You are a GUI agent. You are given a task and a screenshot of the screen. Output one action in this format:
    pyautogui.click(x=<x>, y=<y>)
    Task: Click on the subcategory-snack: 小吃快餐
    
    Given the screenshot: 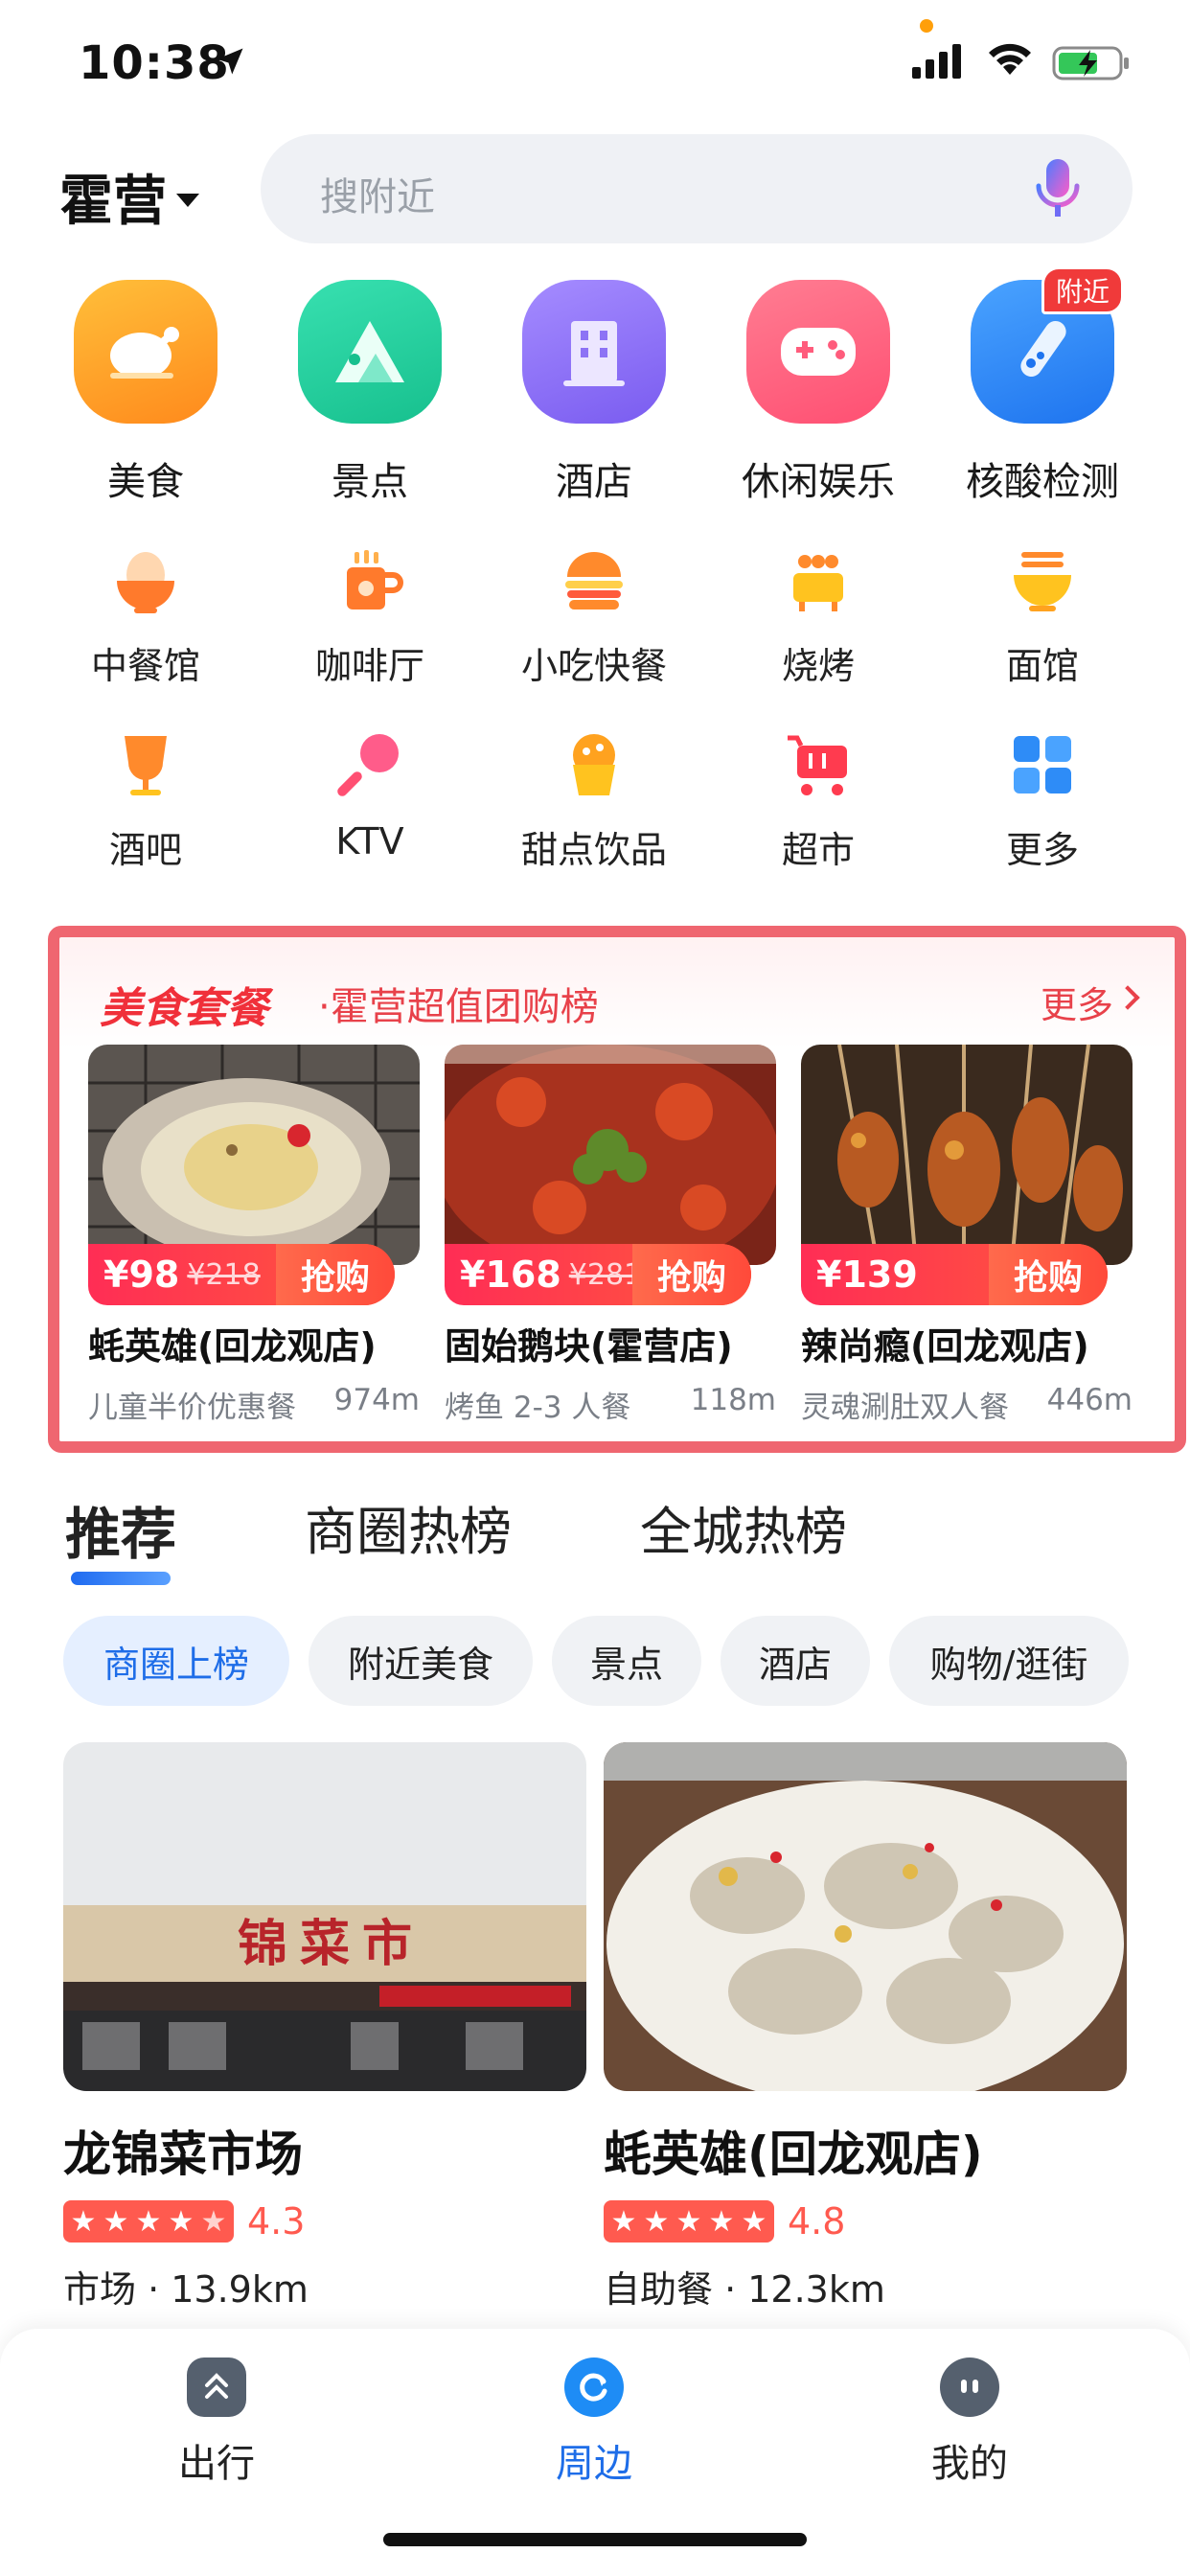 What is the action you would take?
    pyautogui.click(x=594, y=615)
    